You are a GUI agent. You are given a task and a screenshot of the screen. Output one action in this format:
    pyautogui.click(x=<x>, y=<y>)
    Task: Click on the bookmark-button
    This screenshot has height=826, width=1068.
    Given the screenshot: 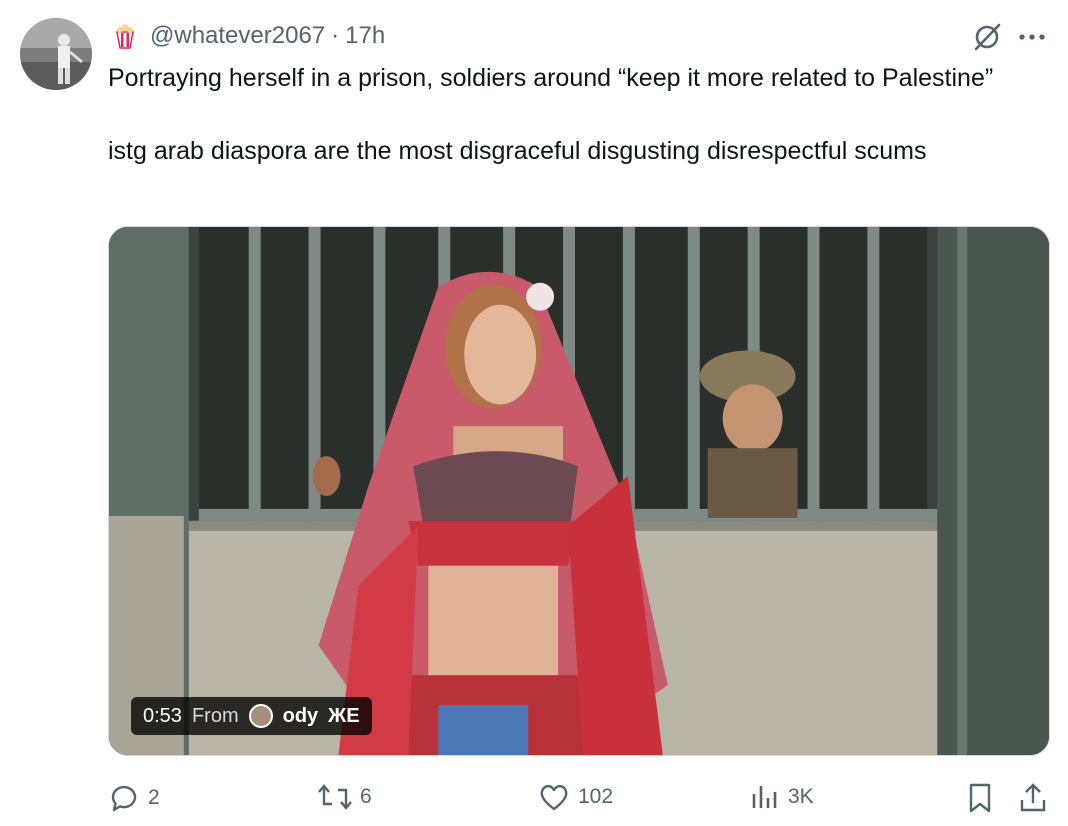 What is the action you would take?
    pyautogui.click(x=980, y=798)
    